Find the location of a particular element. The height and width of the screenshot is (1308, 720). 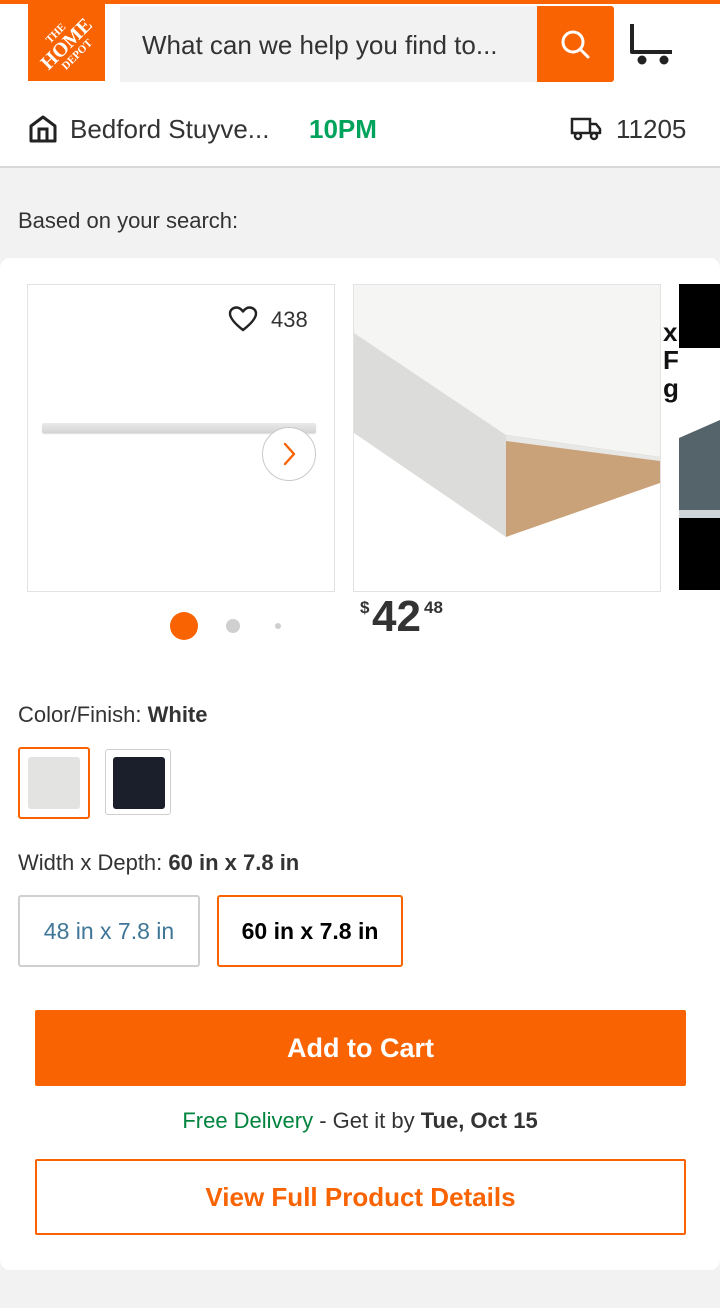

heart-icon is located at coordinates (243, 319).